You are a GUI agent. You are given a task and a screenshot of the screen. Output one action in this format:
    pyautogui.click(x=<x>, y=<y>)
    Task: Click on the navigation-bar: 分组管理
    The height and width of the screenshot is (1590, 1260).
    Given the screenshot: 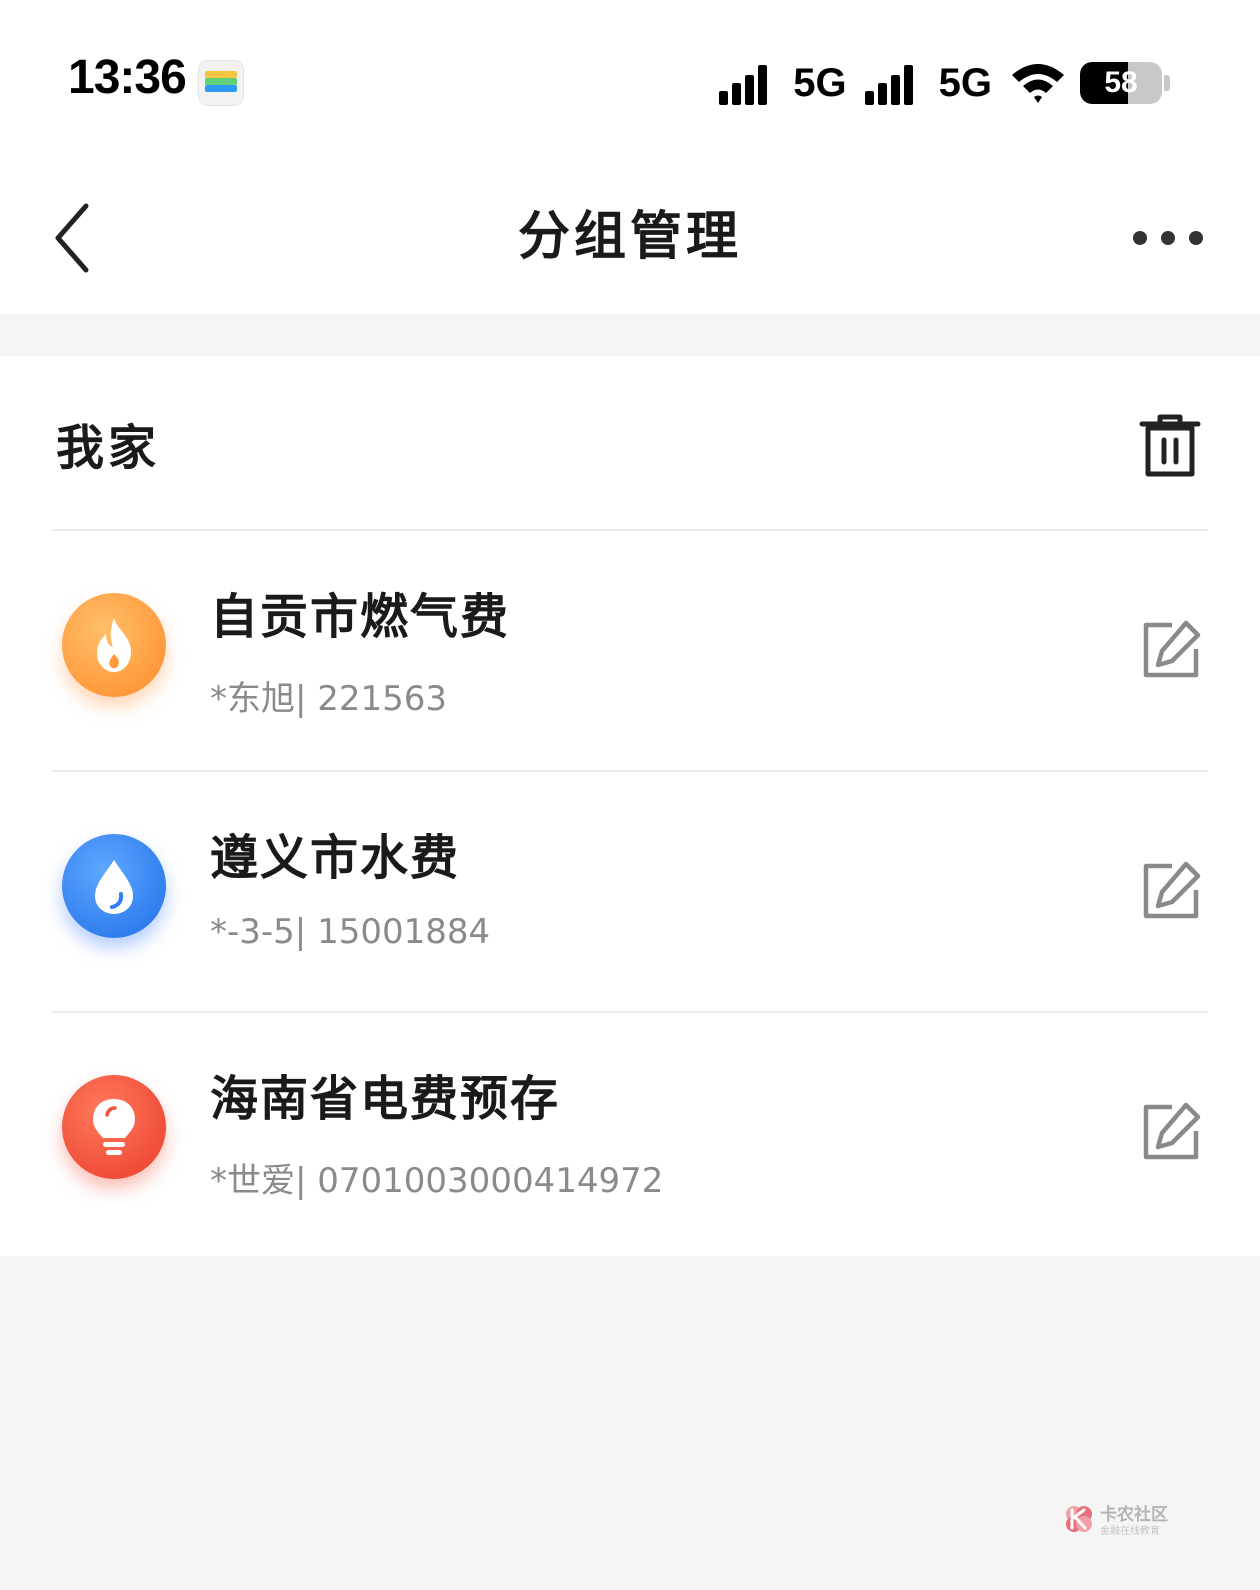 What is the action you would take?
    pyautogui.click(x=630, y=237)
    